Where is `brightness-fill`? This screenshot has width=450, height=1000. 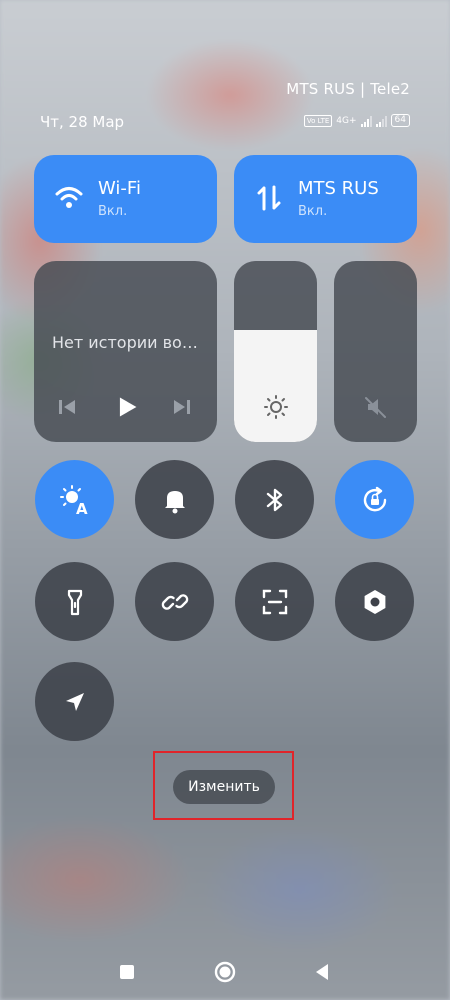
brightness-fill is located at coordinates (275, 385).